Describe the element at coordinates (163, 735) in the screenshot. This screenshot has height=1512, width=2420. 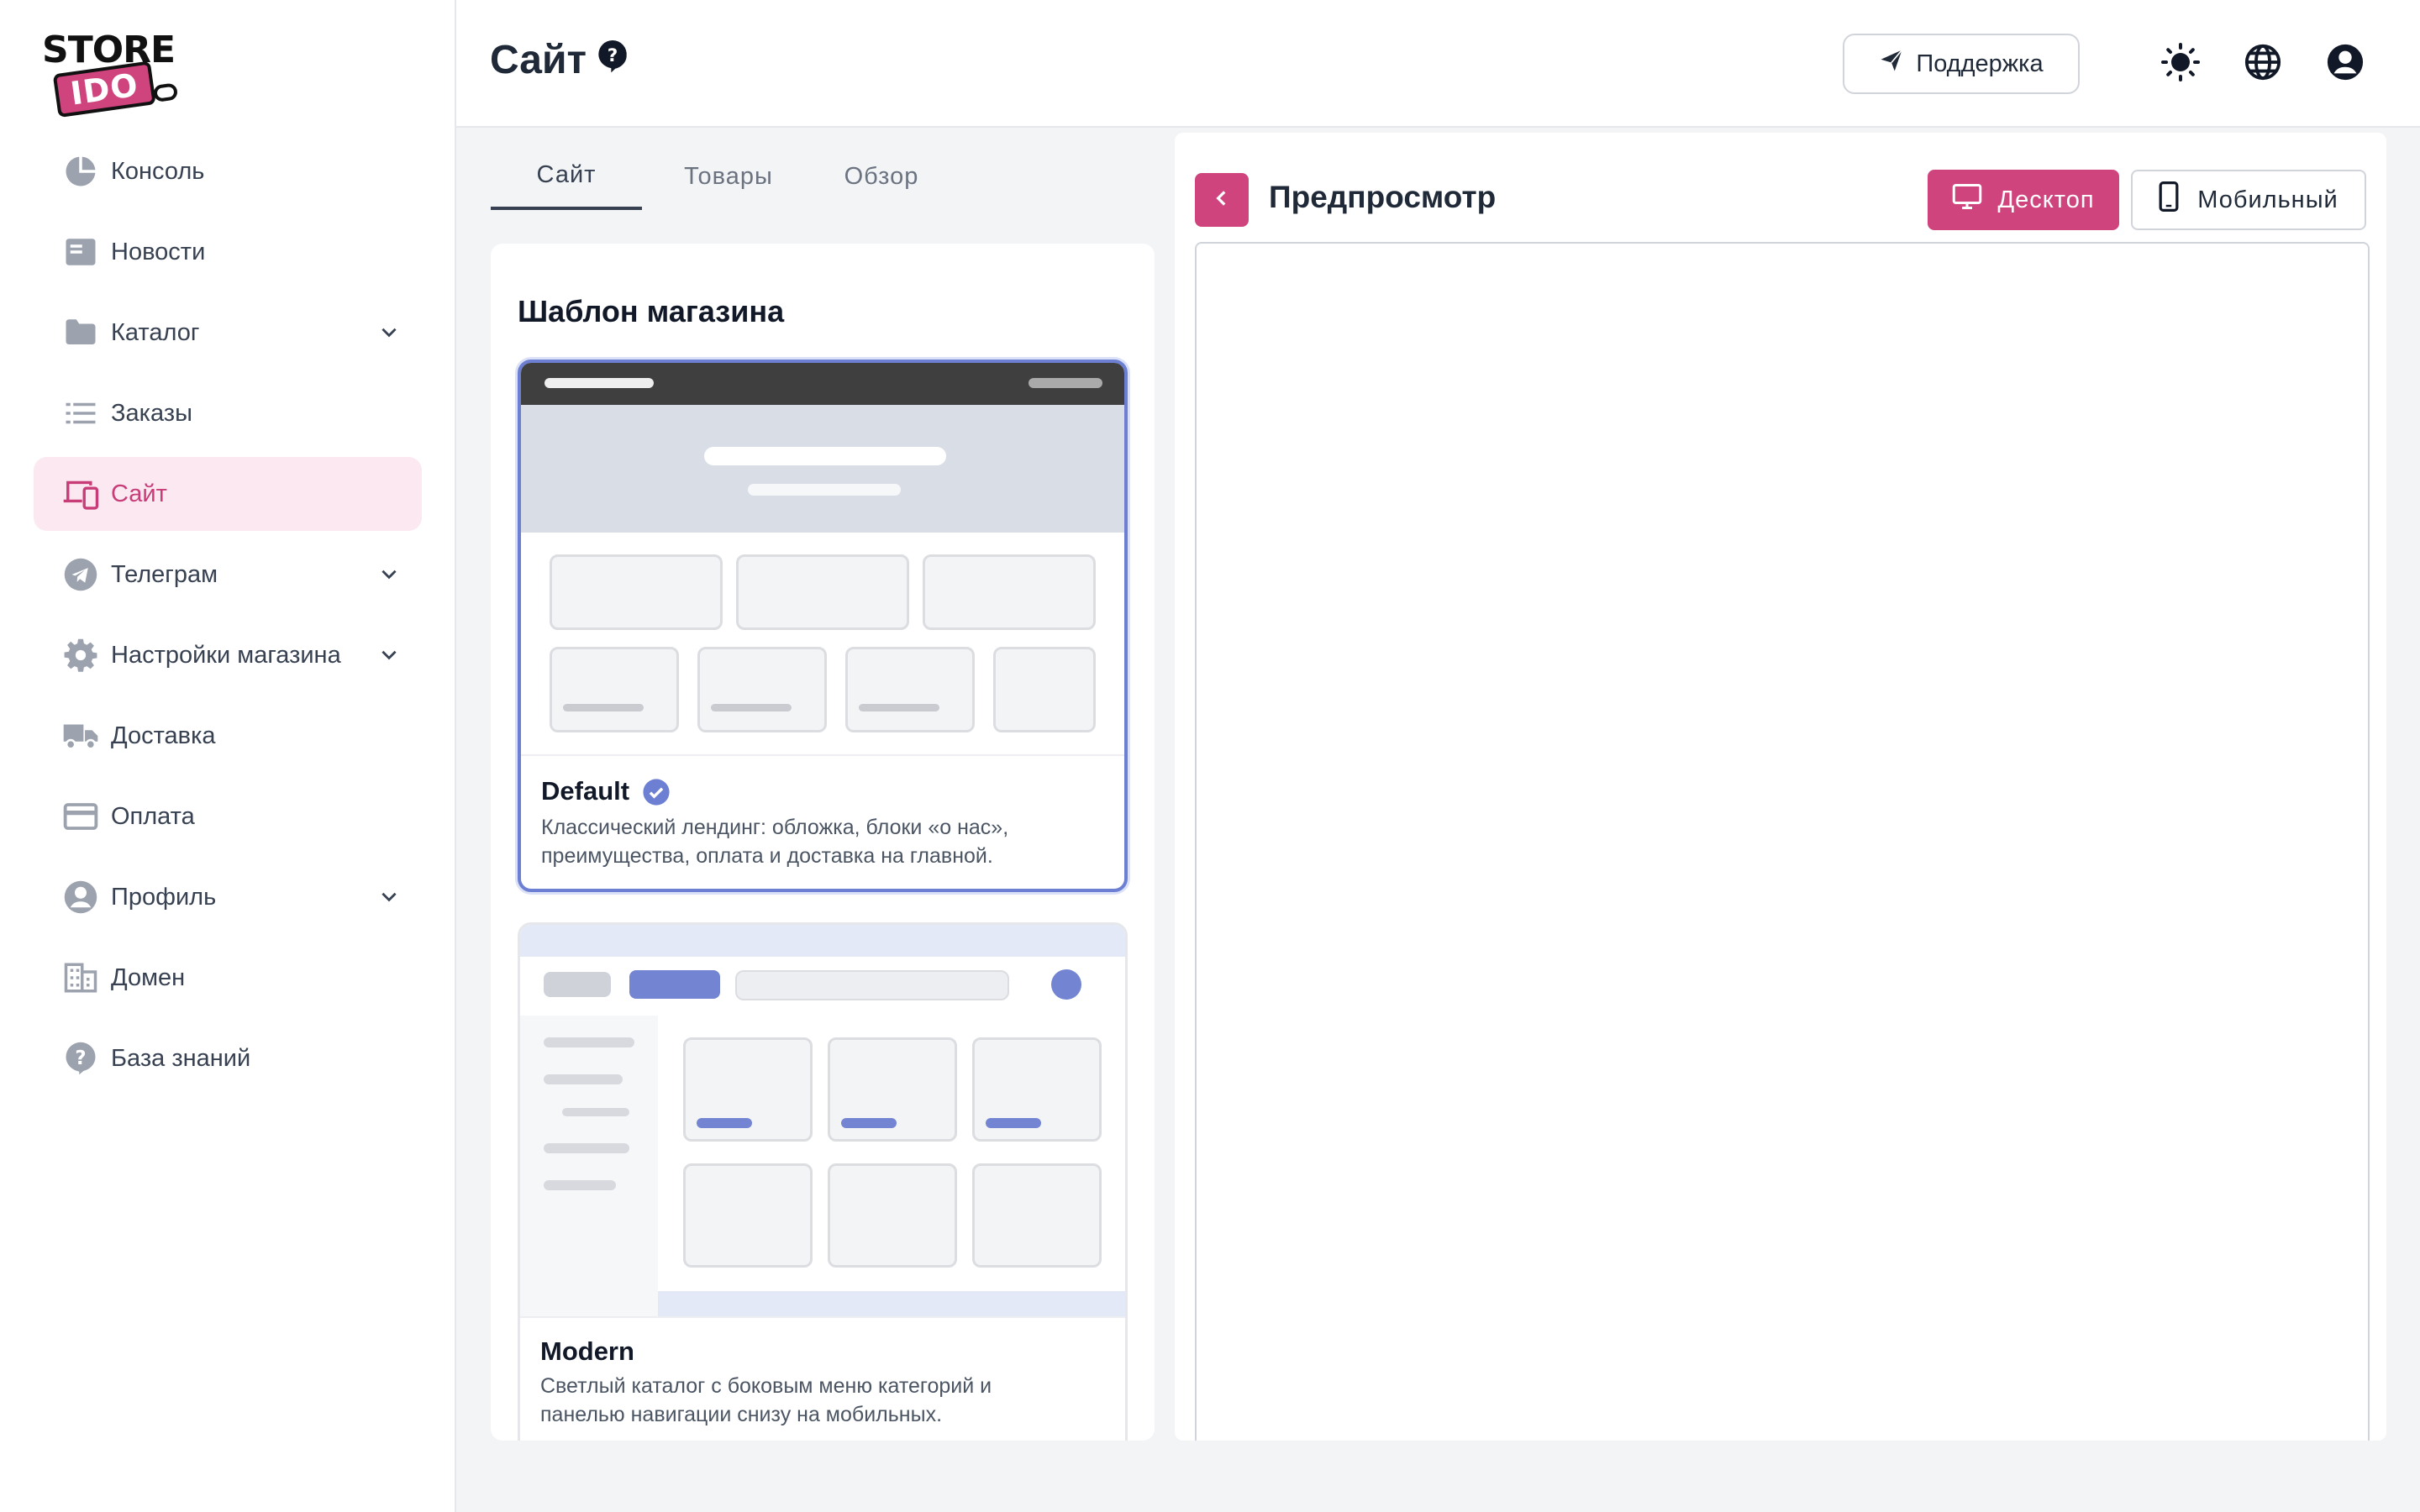
I see `sidebar-item-label: Доставка` at that location.